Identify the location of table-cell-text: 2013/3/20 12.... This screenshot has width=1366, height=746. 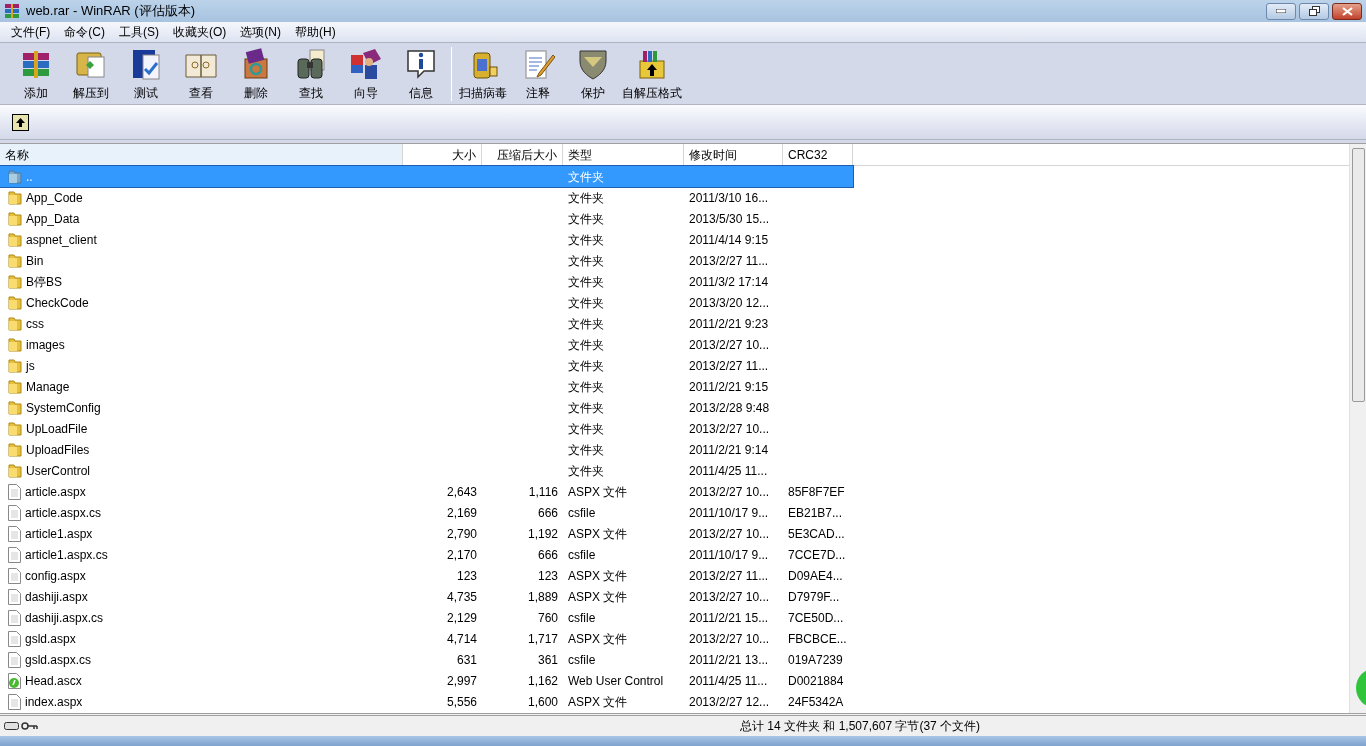
(729, 303).